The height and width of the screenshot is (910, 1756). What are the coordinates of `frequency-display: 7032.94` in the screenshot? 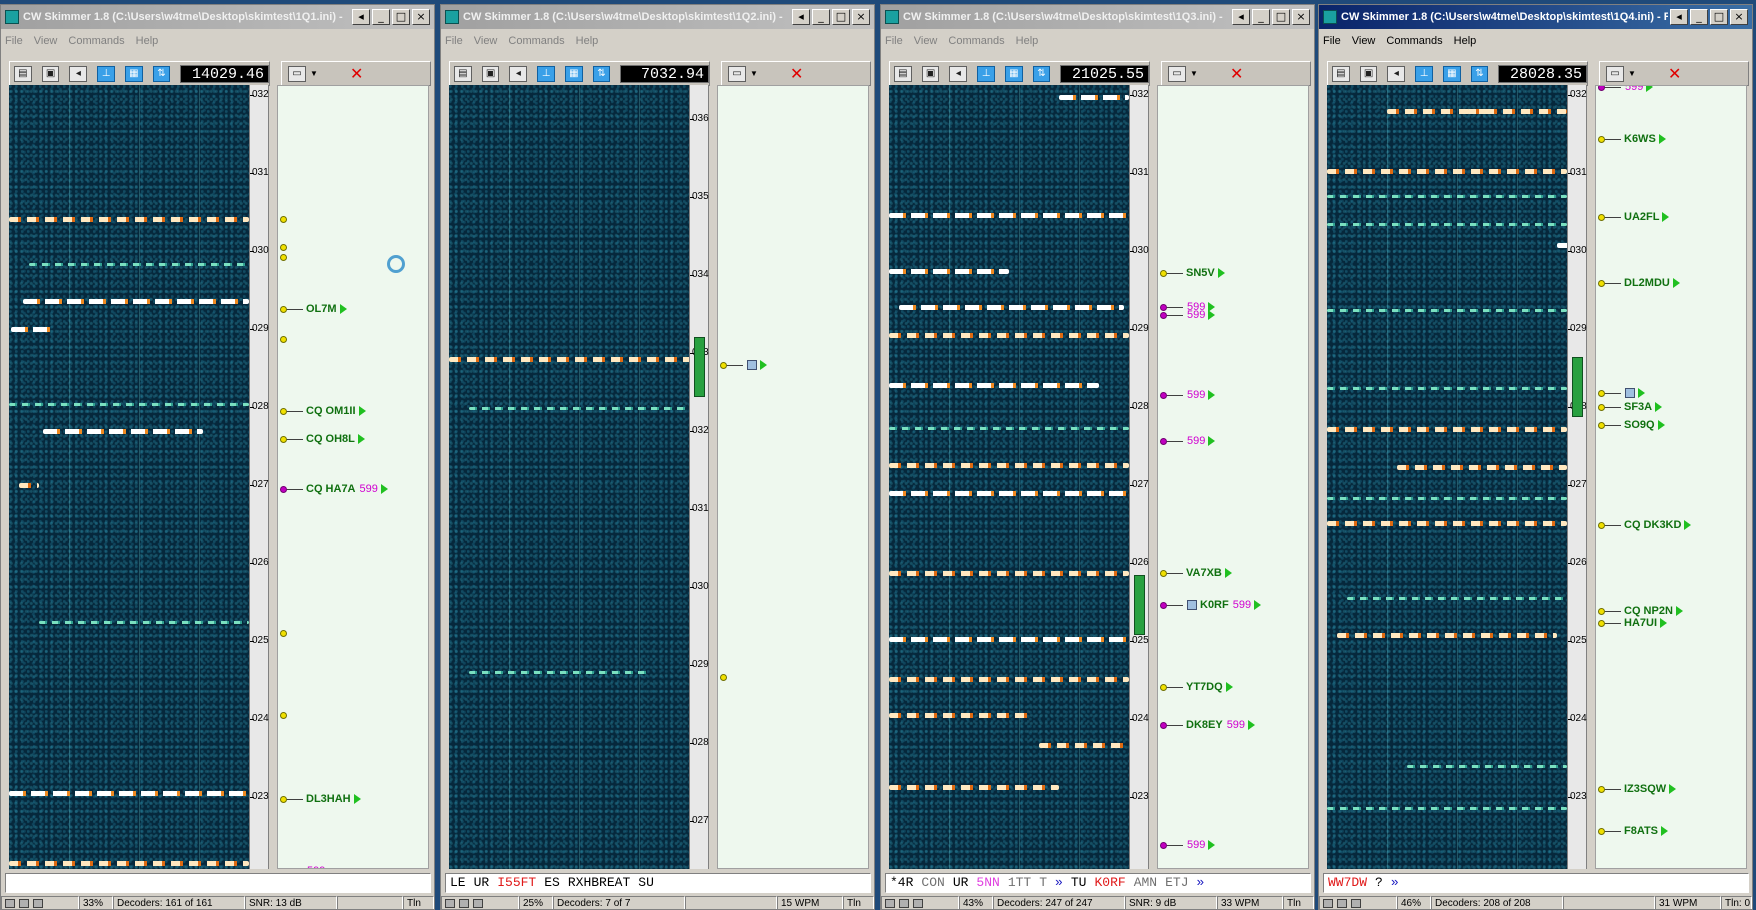 It's located at (665, 73).